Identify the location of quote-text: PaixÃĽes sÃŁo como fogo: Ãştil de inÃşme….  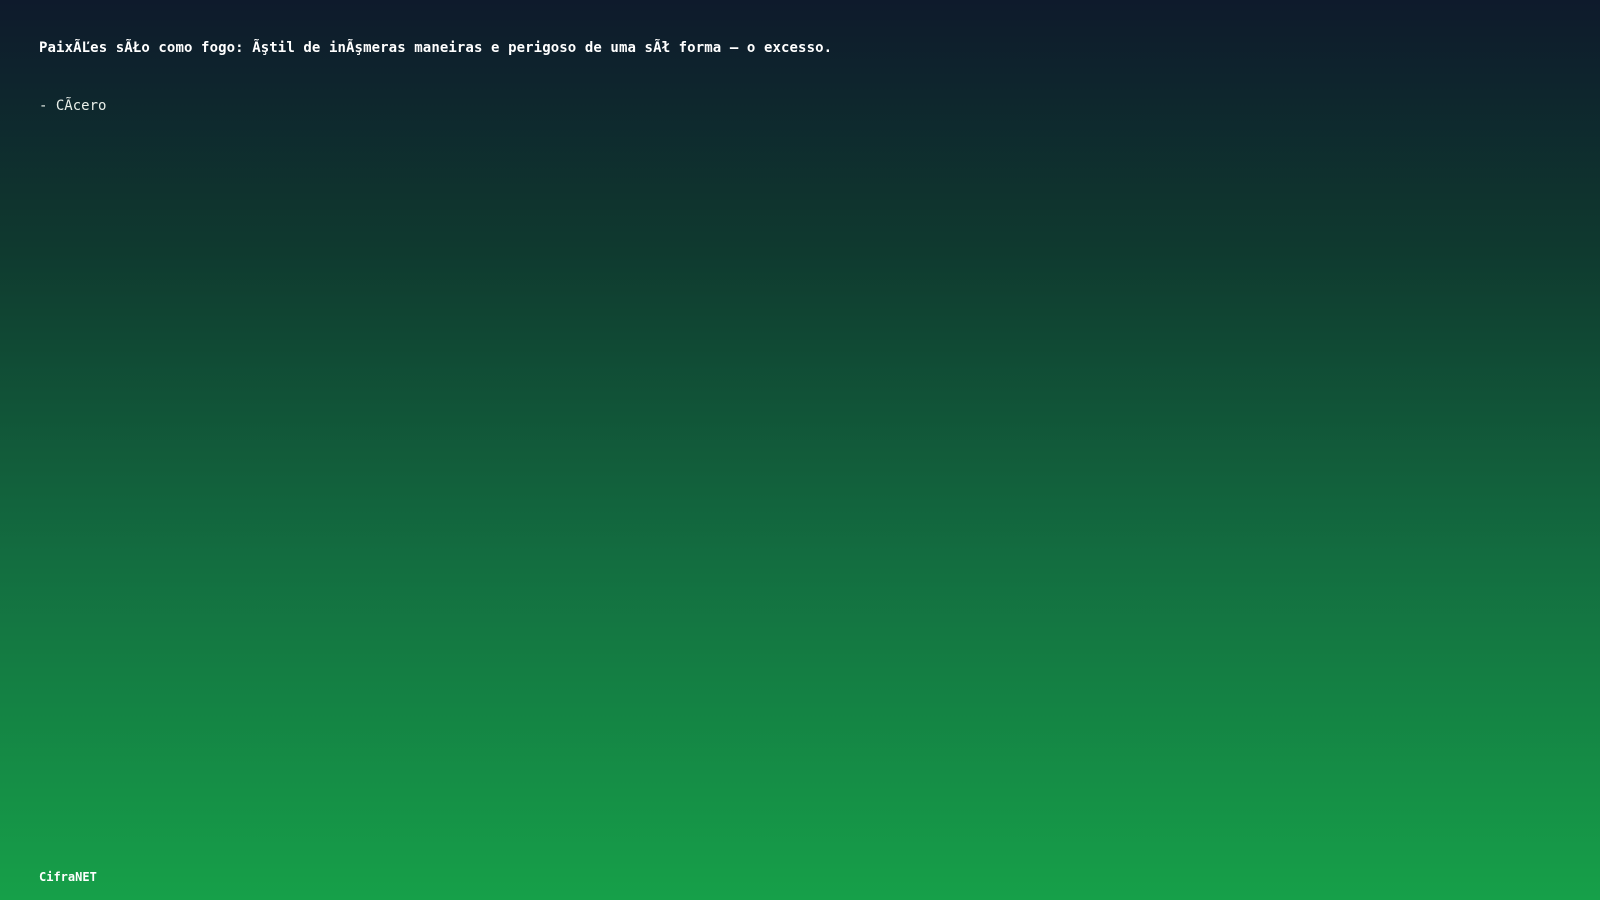
(436, 48).